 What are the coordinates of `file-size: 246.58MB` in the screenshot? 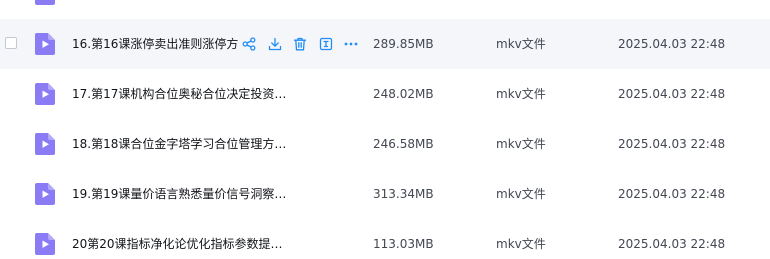 It's located at (403, 144).